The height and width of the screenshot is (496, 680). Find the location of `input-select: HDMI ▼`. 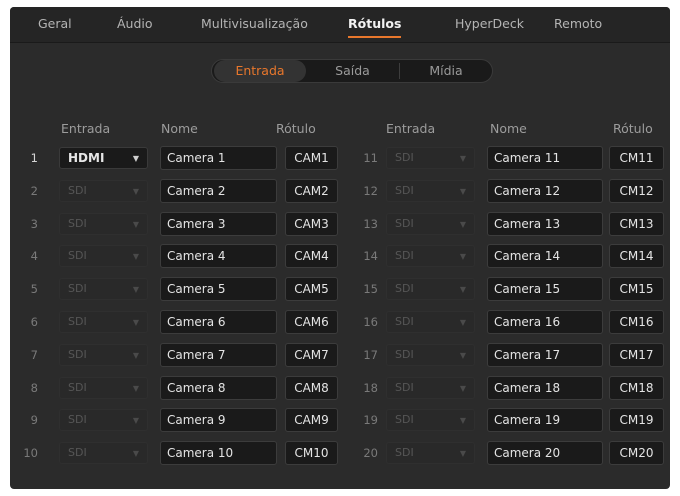

input-select: HDMI ▼ is located at coordinates (103, 158).